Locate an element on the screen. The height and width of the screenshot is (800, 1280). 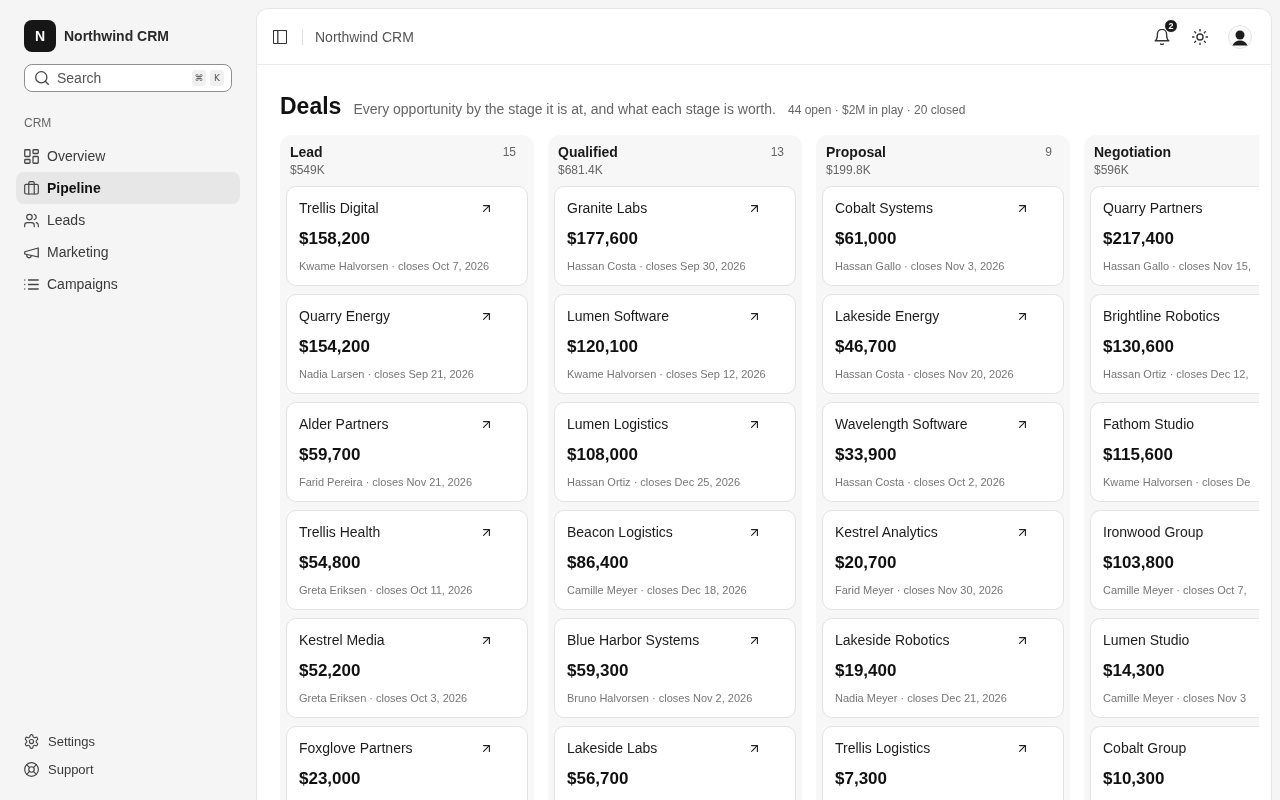
deal-card: Wavelength Software $33,900 Hassan Costa · closes Oct 2, 2026 is located at coordinates (943, 452).